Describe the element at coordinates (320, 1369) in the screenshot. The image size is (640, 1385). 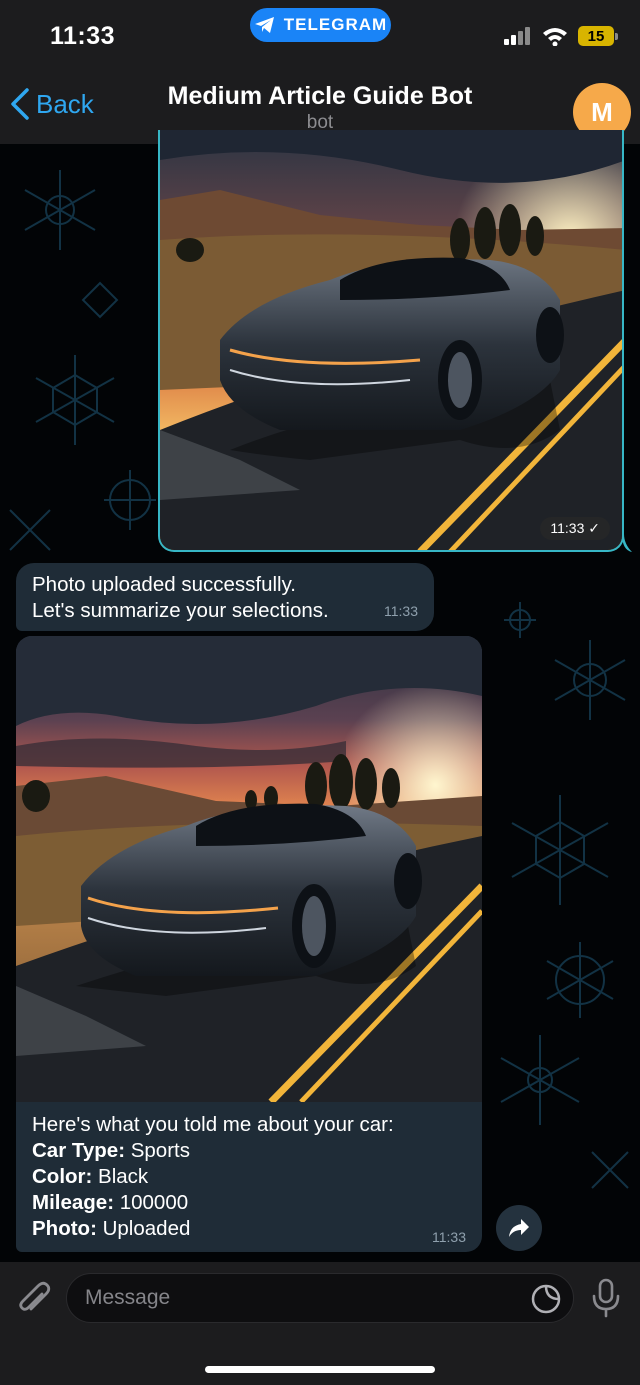
I see `home-indicator` at that location.